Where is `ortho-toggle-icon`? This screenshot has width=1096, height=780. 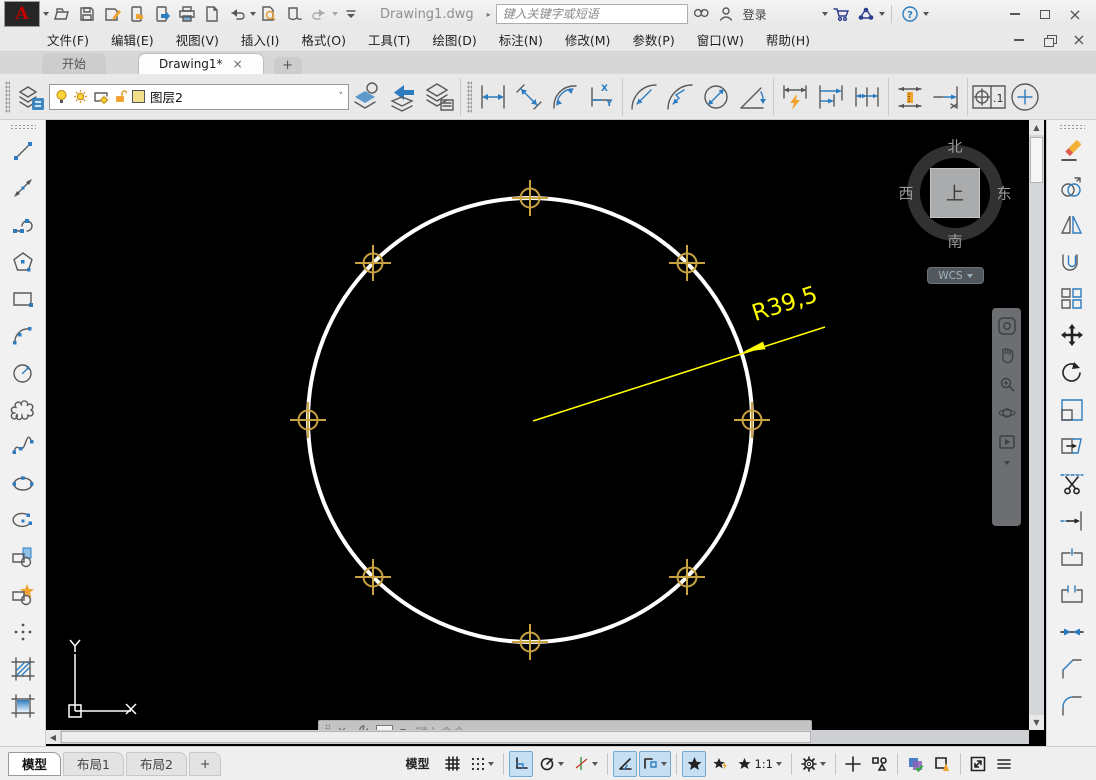 ortho-toggle-icon is located at coordinates (521, 763).